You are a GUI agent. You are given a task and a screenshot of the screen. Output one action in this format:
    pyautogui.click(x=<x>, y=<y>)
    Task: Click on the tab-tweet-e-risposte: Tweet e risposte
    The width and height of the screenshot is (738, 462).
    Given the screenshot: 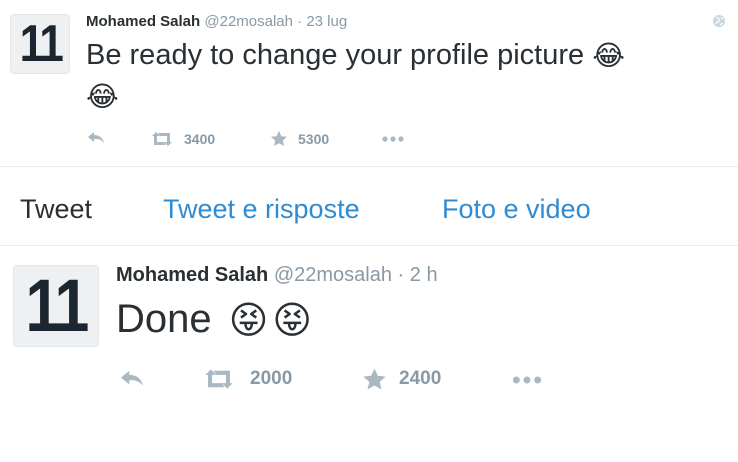 What is the action you would take?
    pyautogui.click(x=261, y=209)
    